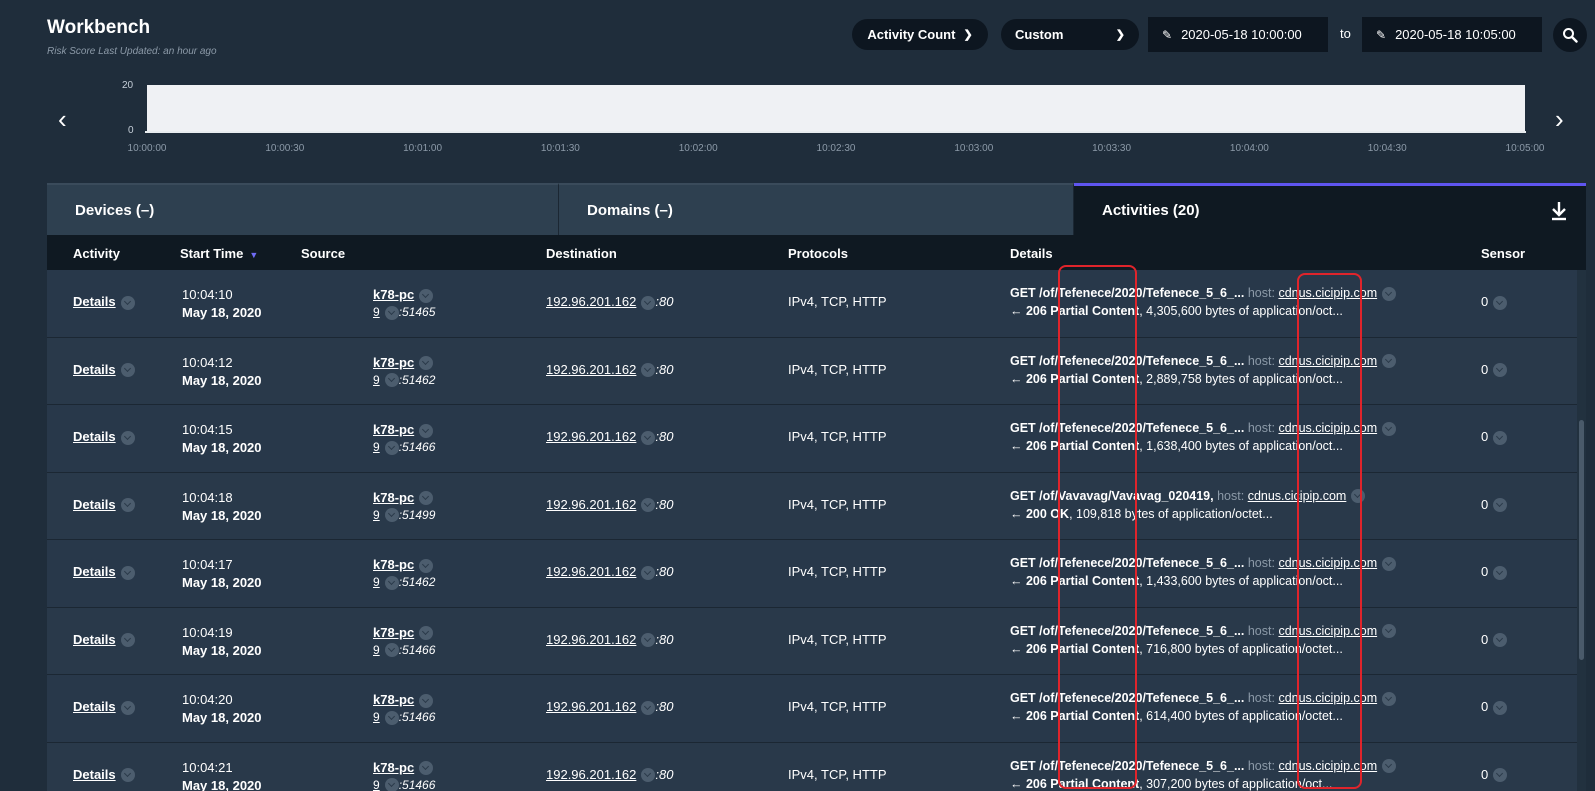 The height and width of the screenshot is (791, 1595). What do you see at coordinates (816, 209) in the screenshot?
I see `tab-domains: Domains (–)` at bounding box center [816, 209].